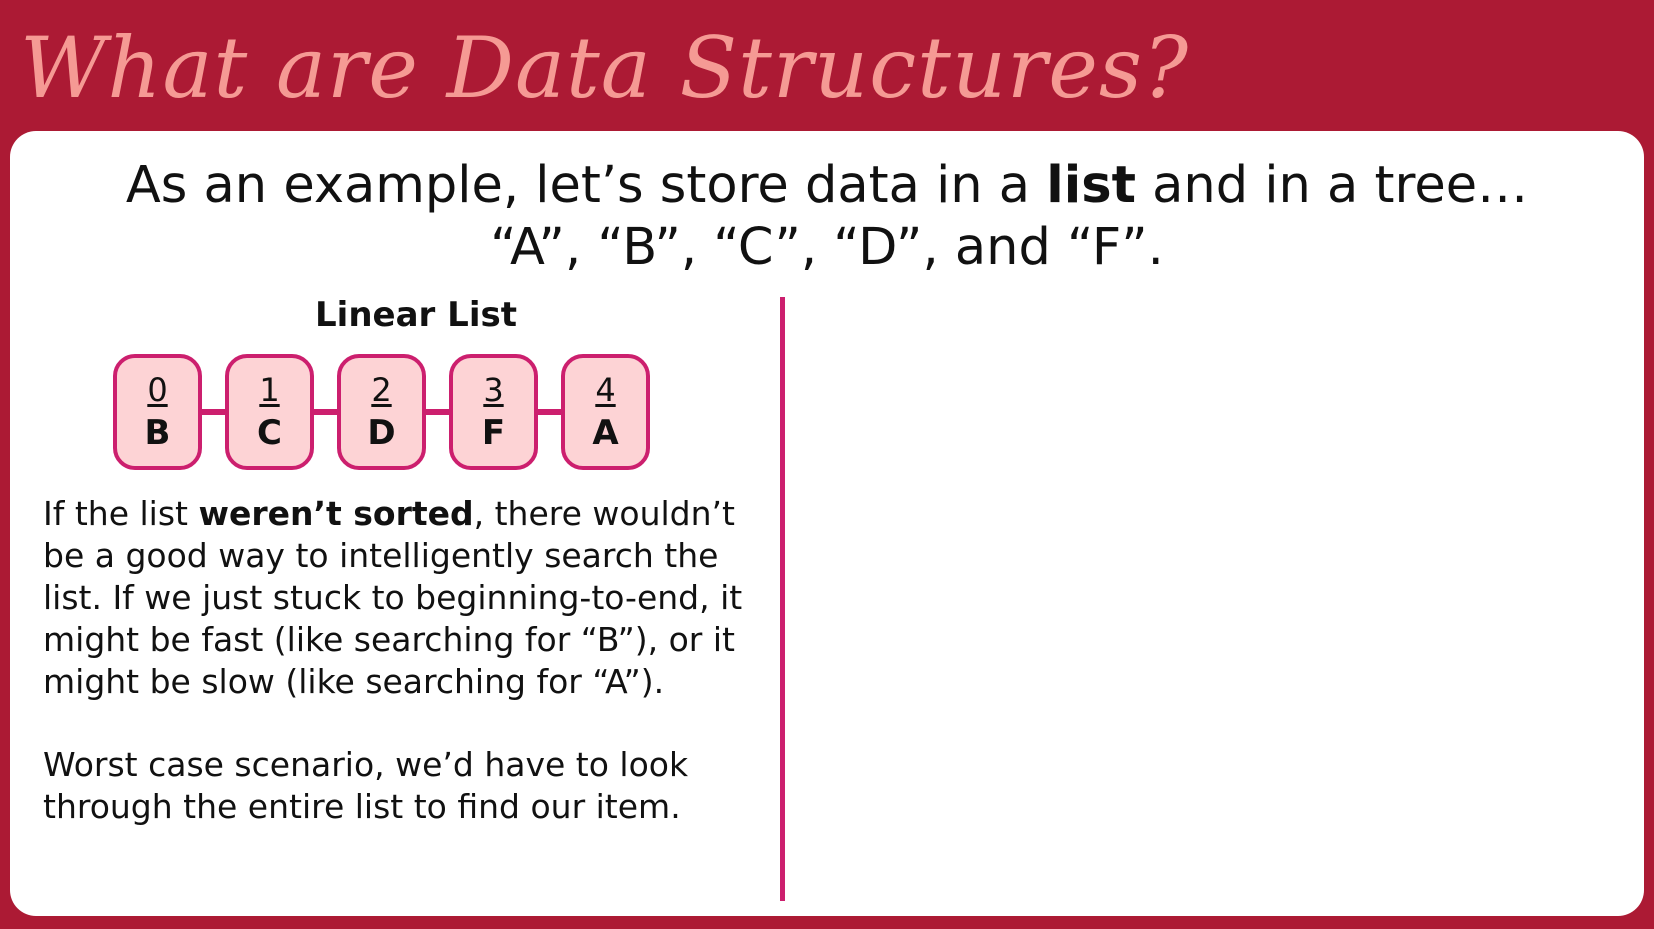  What do you see at coordinates (416, 315) in the screenshot?
I see `linear-list-heading: Linear List` at bounding box center [416, 315].